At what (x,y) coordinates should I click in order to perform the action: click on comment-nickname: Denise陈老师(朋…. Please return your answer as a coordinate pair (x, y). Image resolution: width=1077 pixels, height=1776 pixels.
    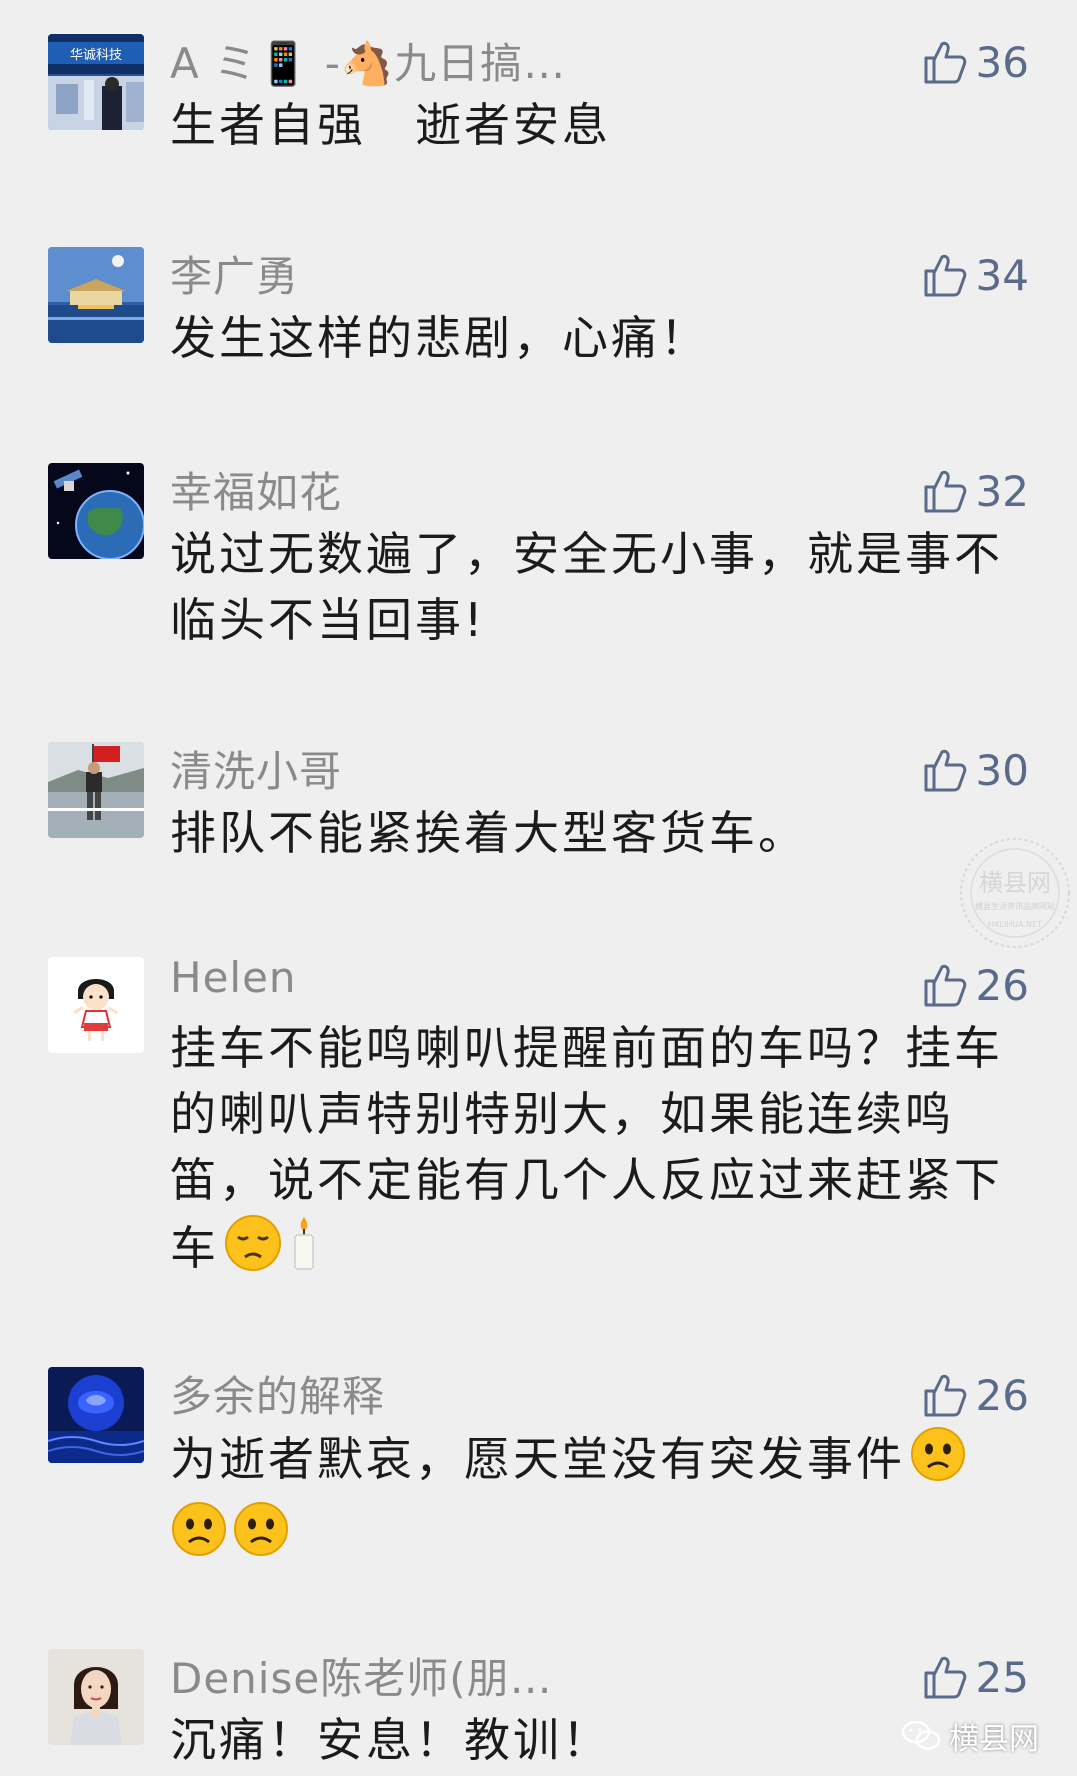
    Looking at the image, I should click on (361, 1675).